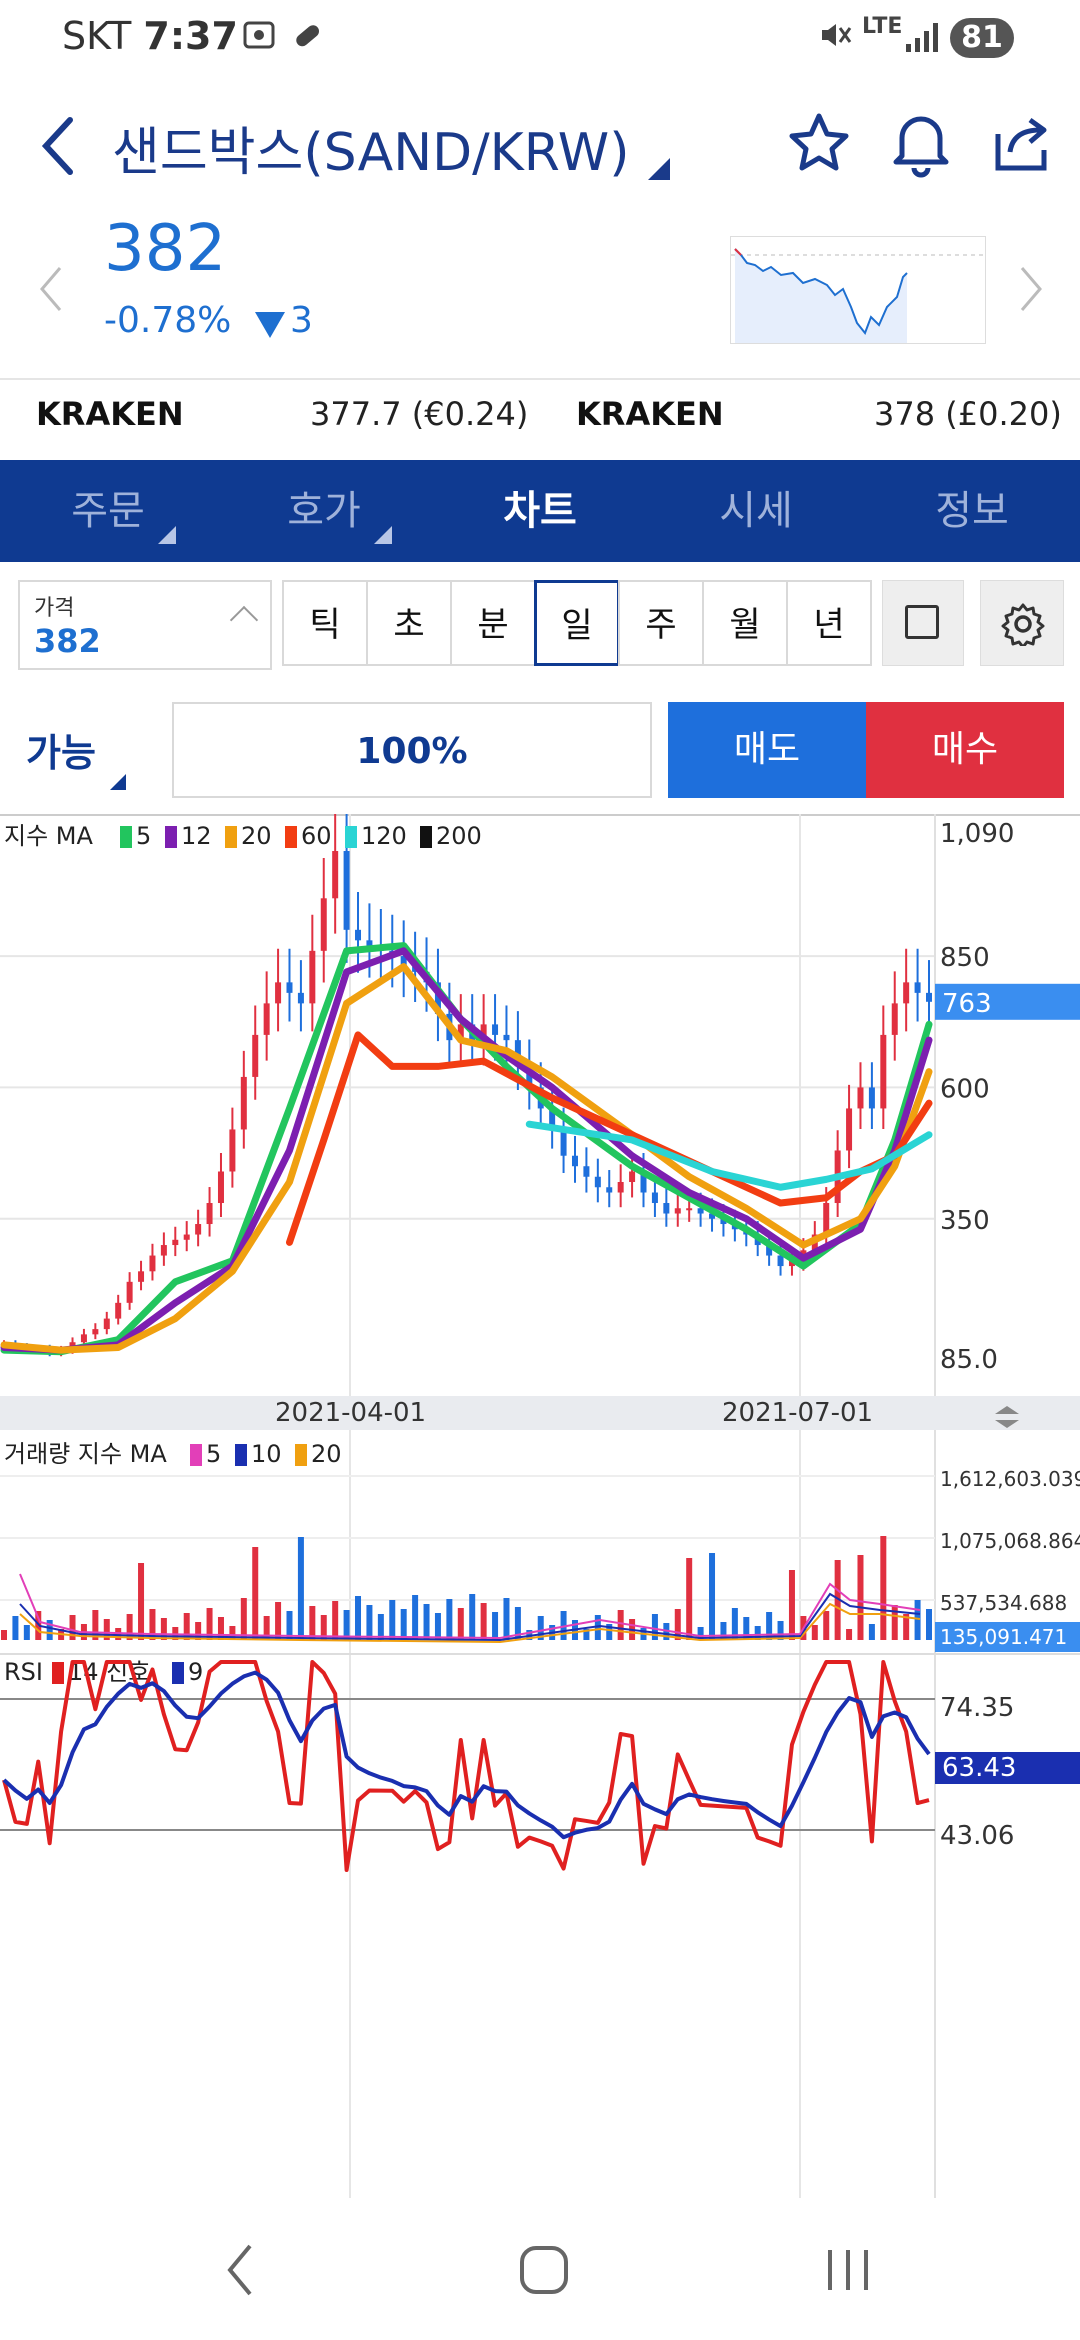 The height and width of the screenshot is (2340, 1080). What do you see at coordinates (577, 623) in the screenshot?
I see `period-day: 일` at bounding box center [577, 623].